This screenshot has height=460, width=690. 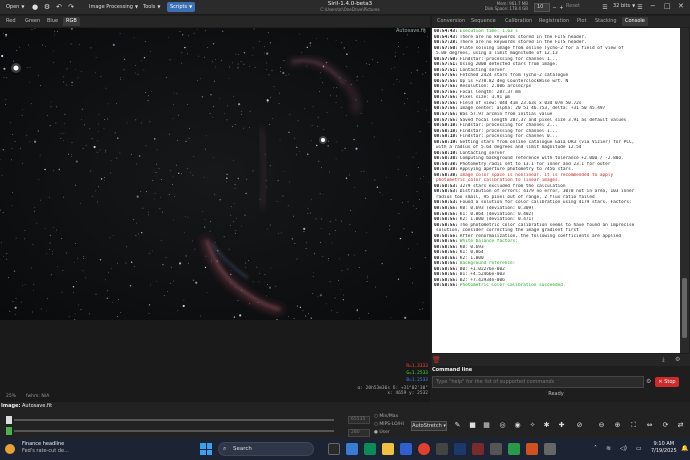 What do you see at coordinates (382, 432) in the screenshot?
I see `radio-user: ● User` at bounding box center [382, 432].